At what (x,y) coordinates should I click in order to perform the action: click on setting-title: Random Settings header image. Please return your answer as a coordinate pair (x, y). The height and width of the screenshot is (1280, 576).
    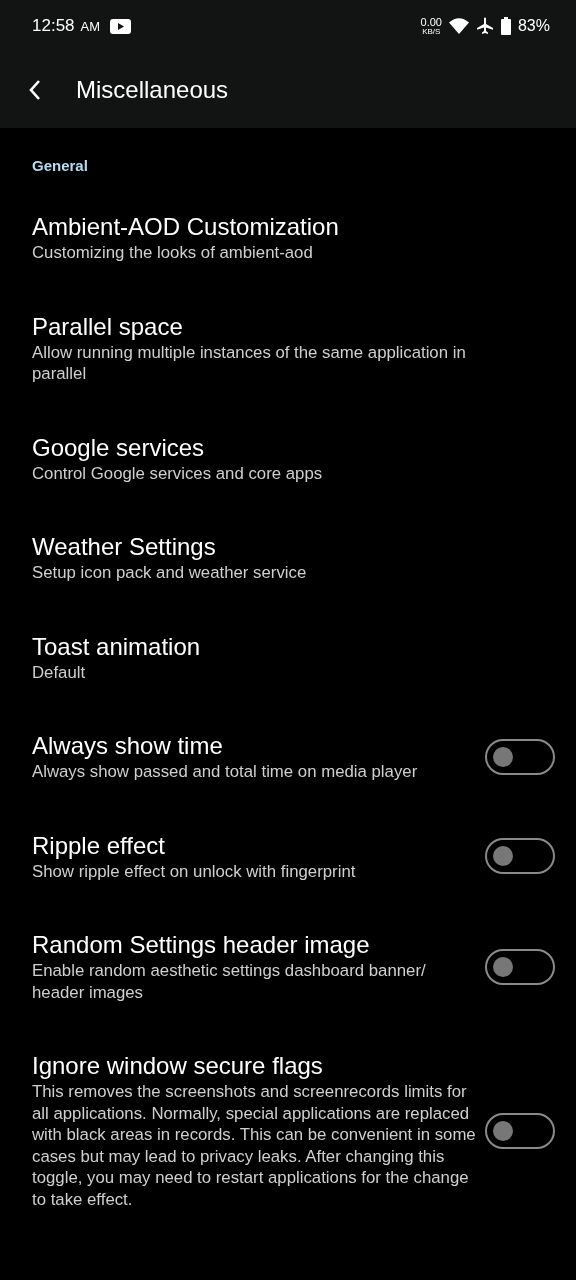
    Looking at the image, I should click on (201, 945).